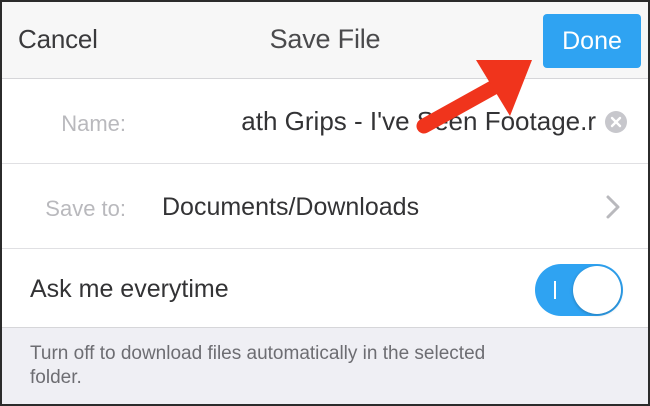 This screenshot has width=650, height=406. What do you see at coordinates (418, 121) in the screenshot?
I see `file-name-value: ath Grips - I've Seen Footage.r` at bounding box center [418, 121].